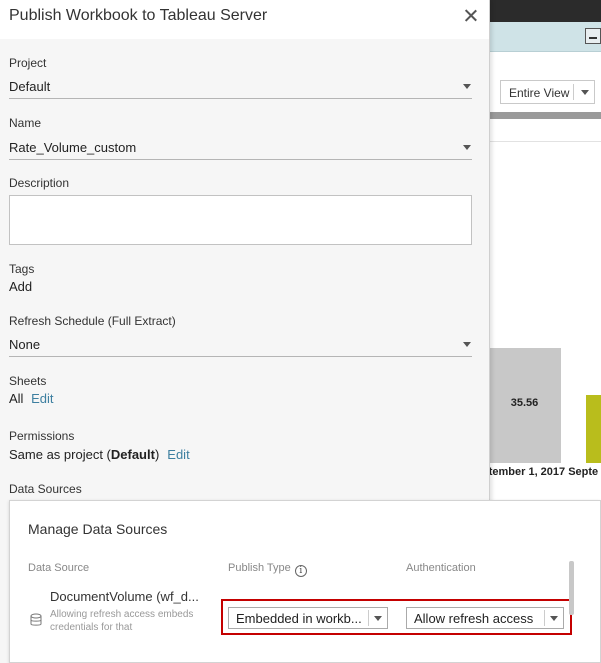 Image resolution: width=601 pixels, height=663 pixels. What do you see at coordinates (524, 403) in the screenshot?
I see `chart-bar-label: 35.56` at bounding box center [524, 403].